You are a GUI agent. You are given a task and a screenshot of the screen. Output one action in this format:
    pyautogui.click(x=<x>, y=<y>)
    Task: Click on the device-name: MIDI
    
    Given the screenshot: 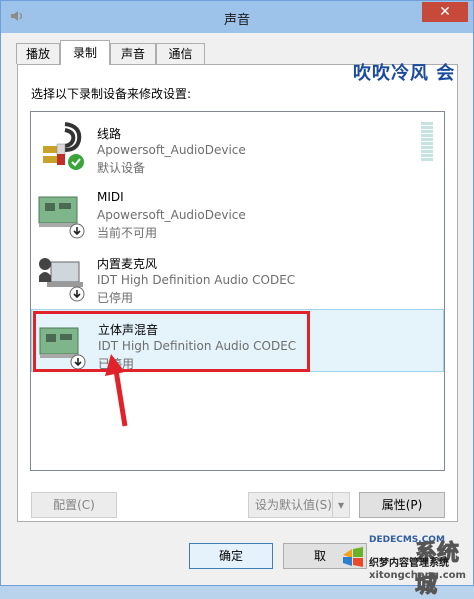 What is the action you would take?
    pyautogui.click(x=110, y=197)
    